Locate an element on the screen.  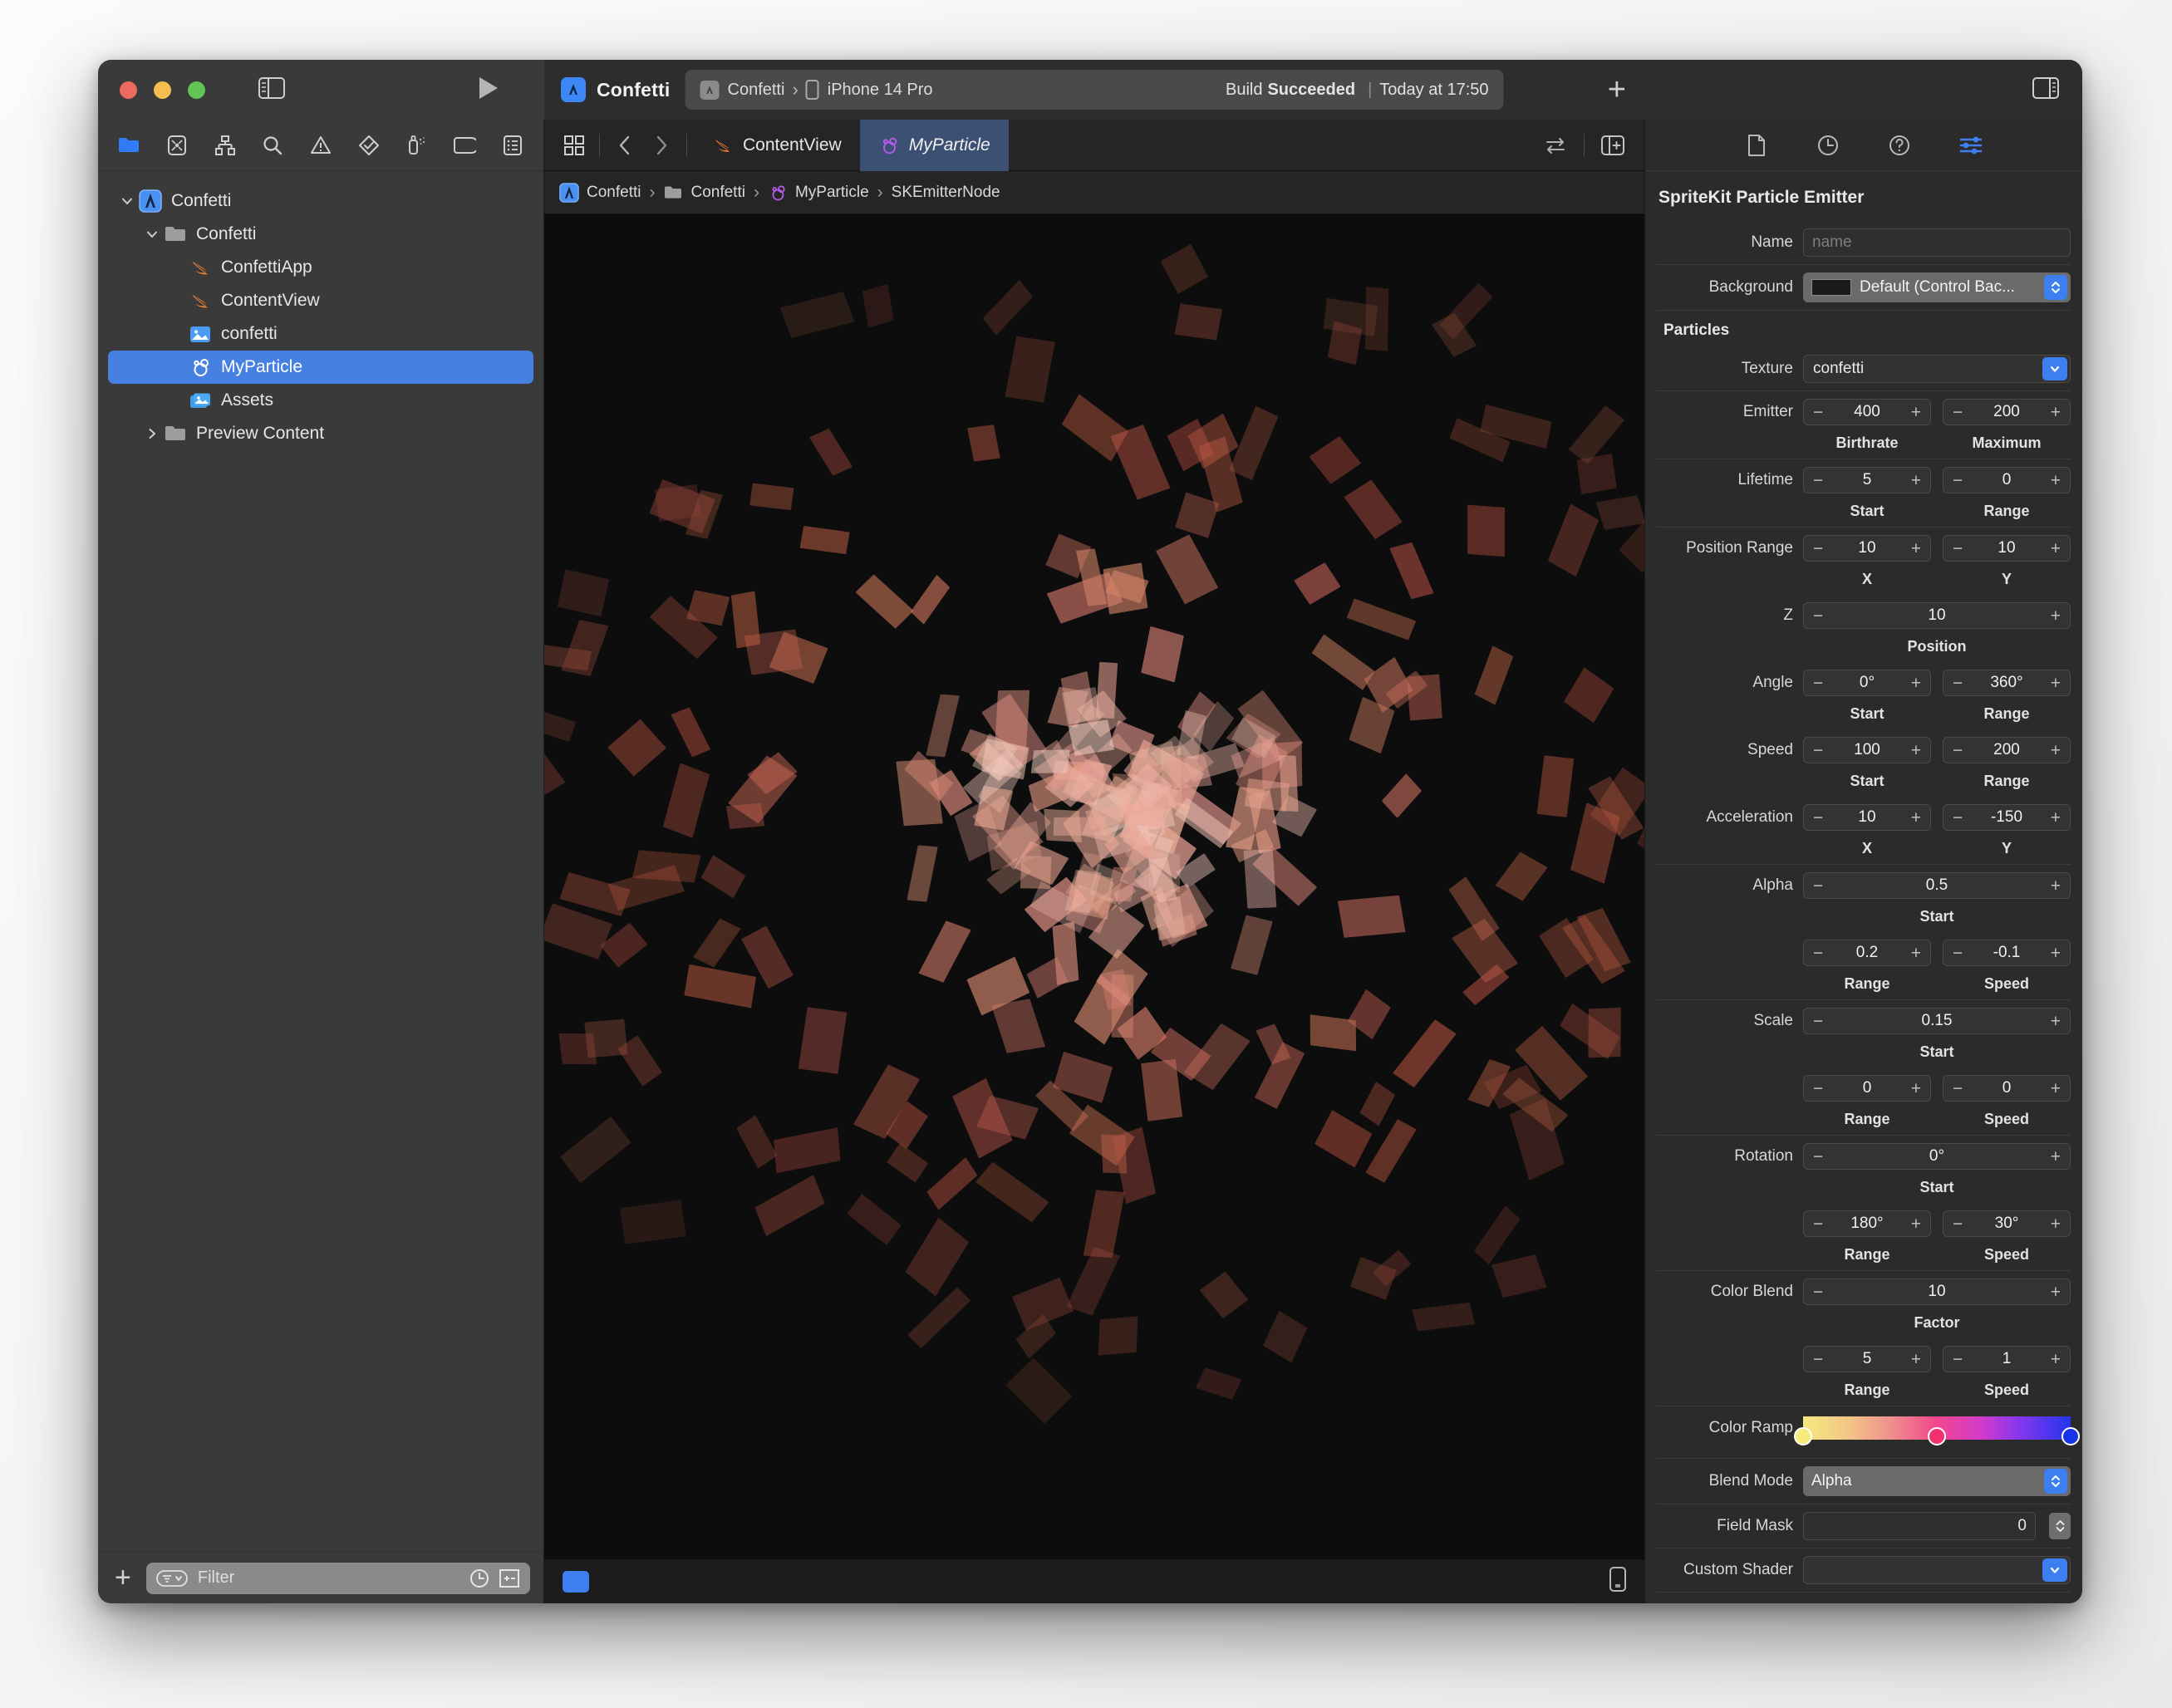
history-inspector-icon is located at coordinates (1828, 145).